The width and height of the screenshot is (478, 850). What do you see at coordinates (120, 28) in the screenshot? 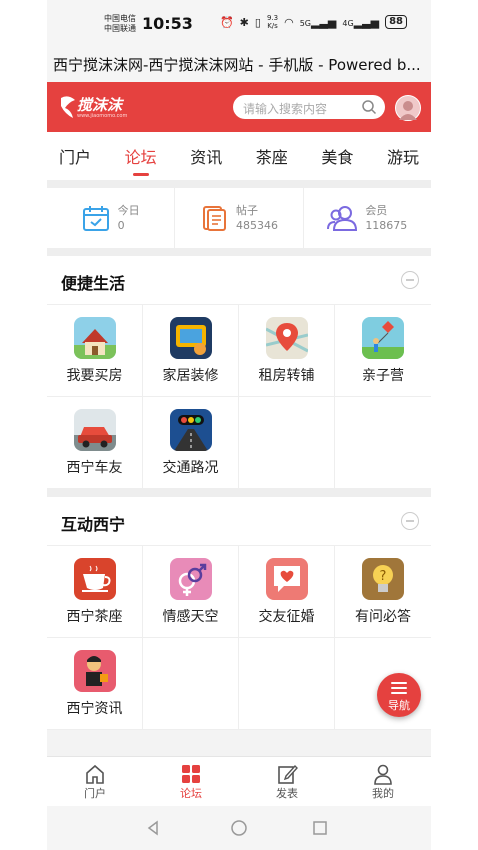
I see `carrier-2: 中国联通` at bounding box center [120, 28].